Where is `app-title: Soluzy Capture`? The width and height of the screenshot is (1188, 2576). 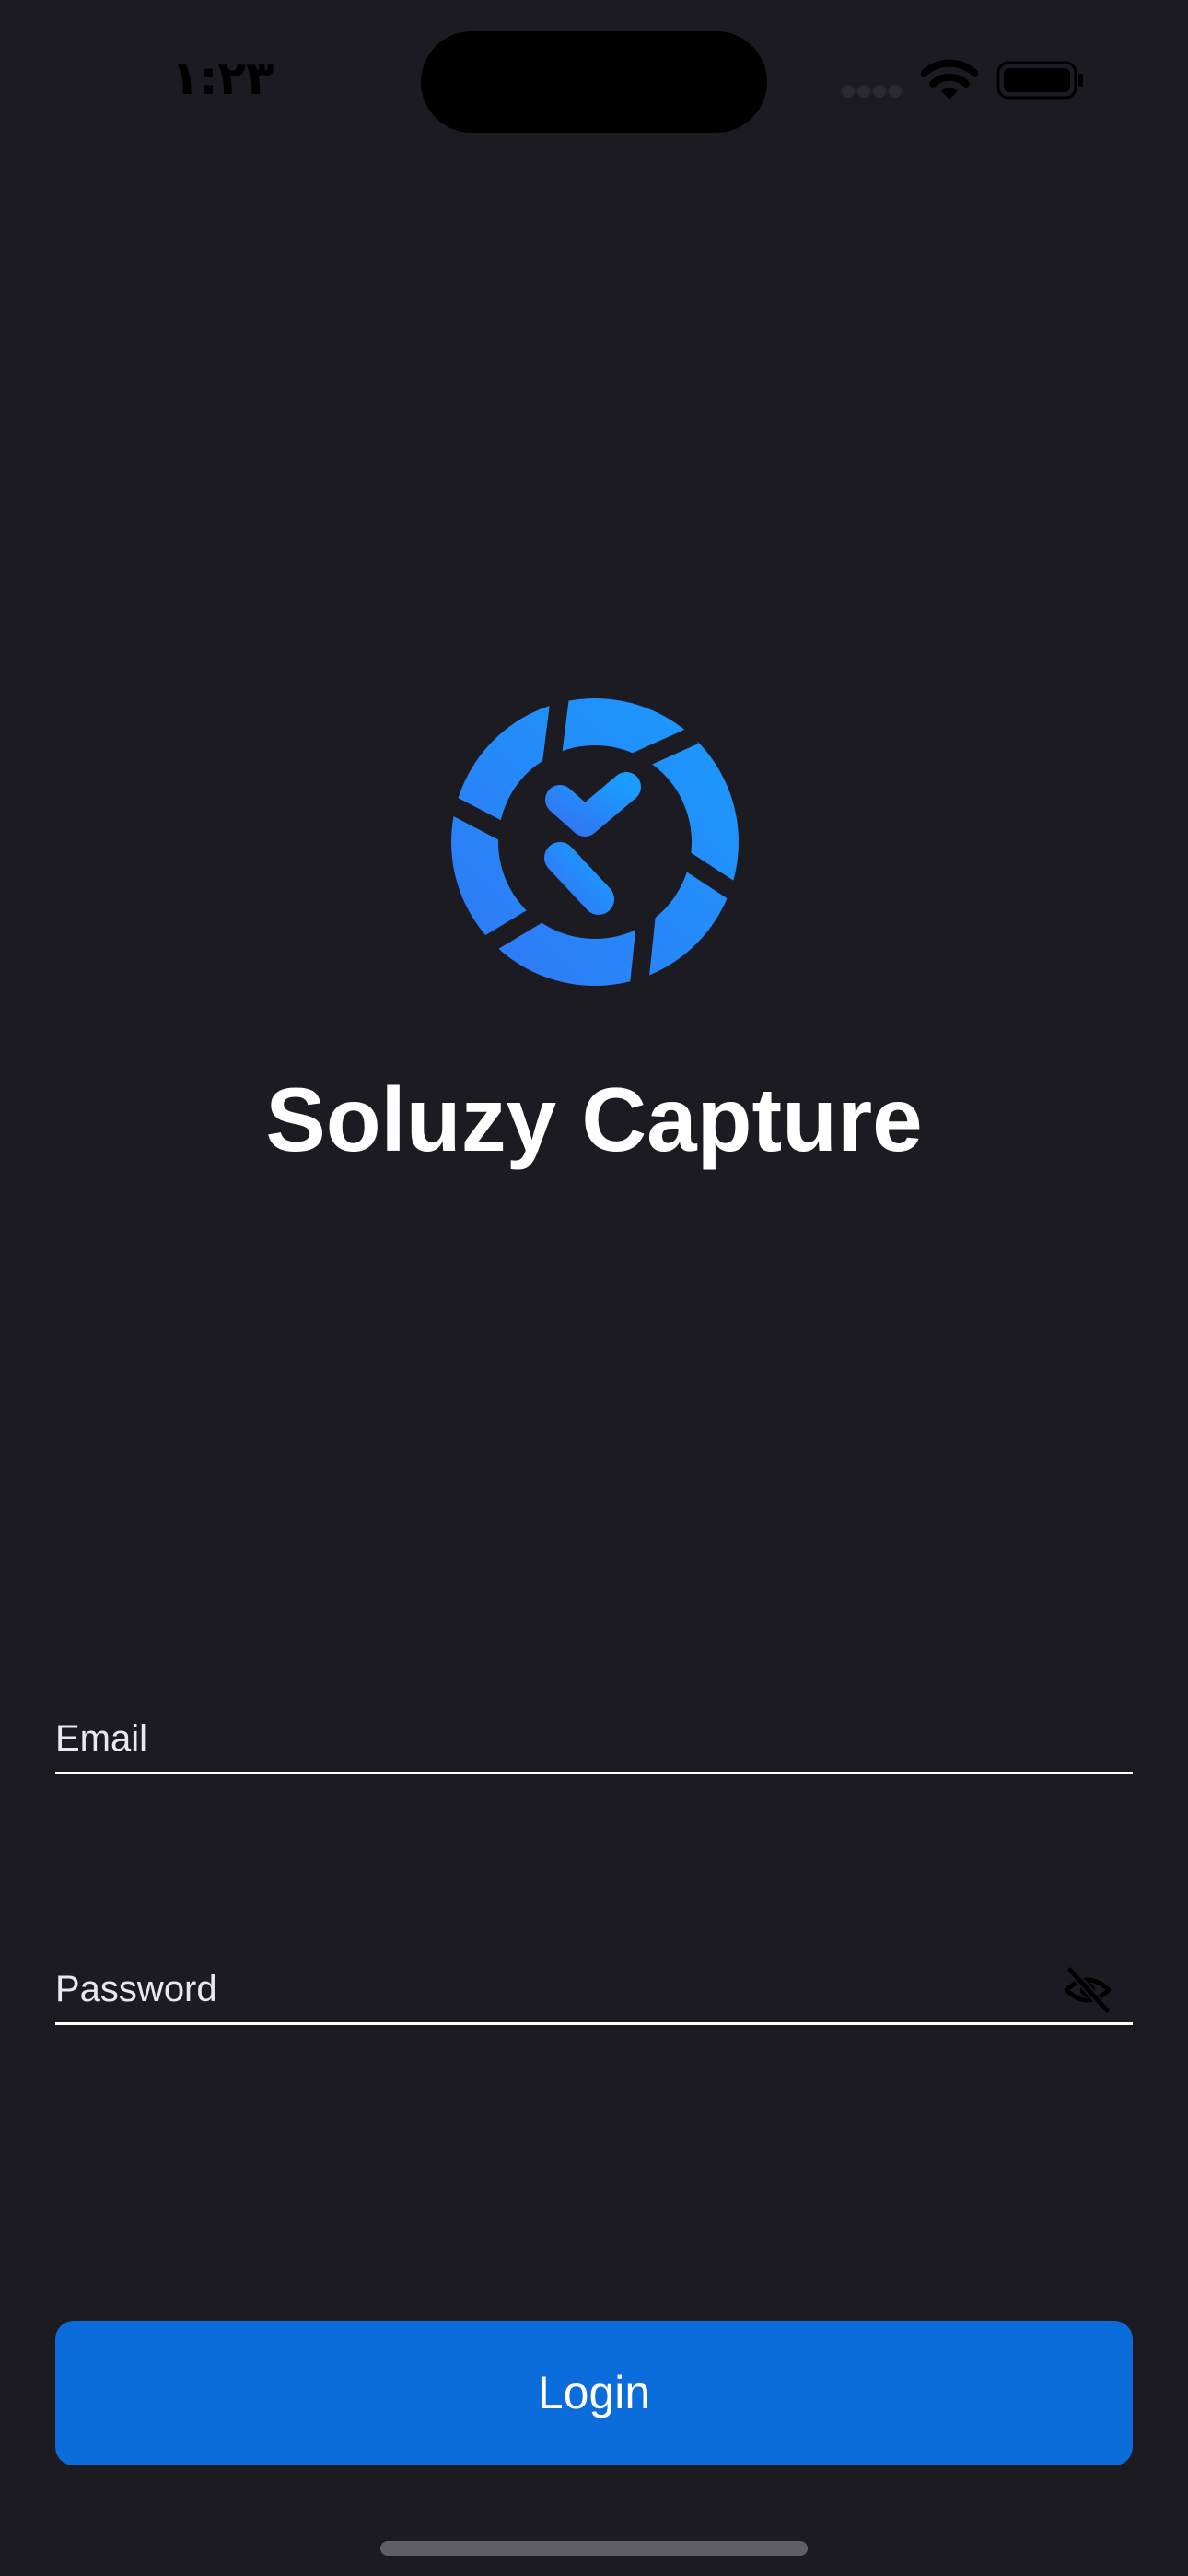 app-title: Soluzy Capture is located at coordinates (594, 1119).